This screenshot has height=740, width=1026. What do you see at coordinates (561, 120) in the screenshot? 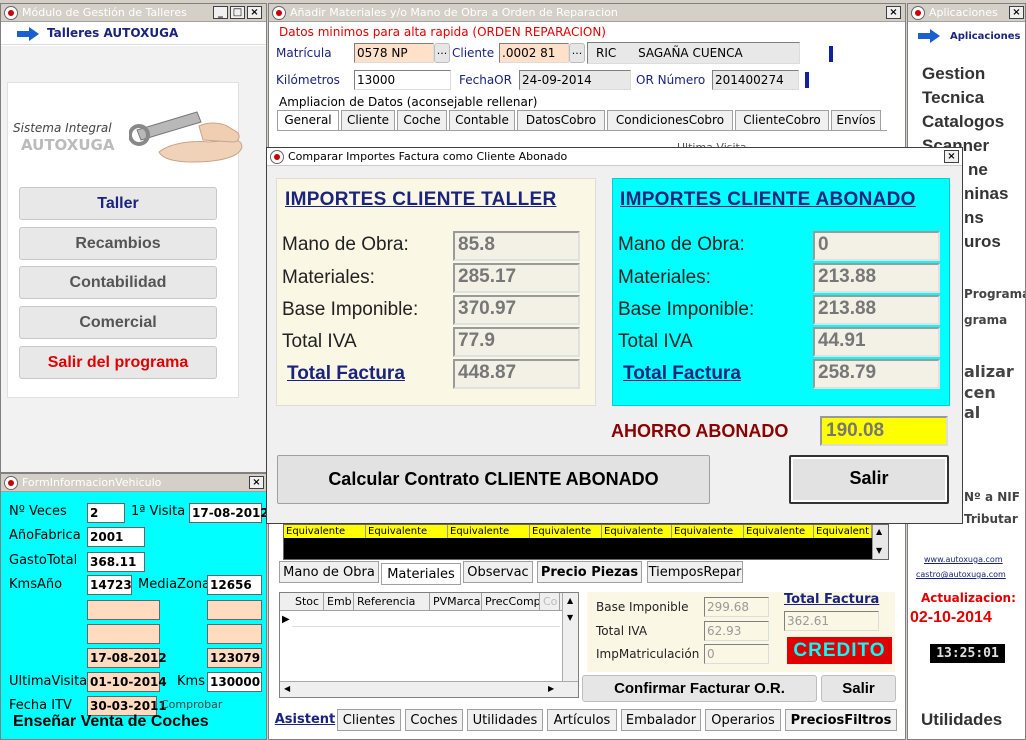
I see `tab-datoscobro: DatosCobro` at bounding box center [561, 120].